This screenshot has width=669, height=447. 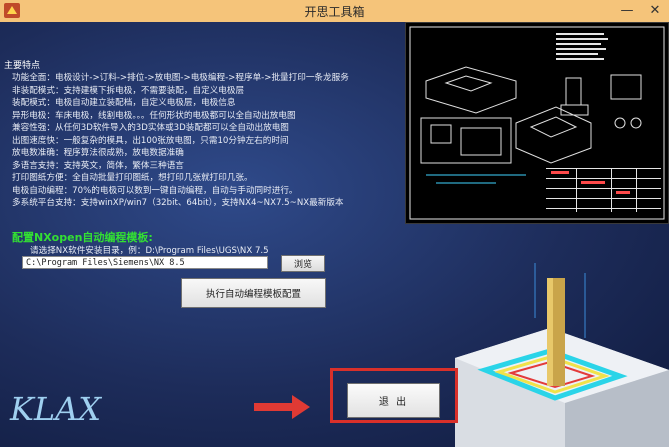 What do you see at coordinates (154, 115) in the screenshot?
I see `feature-item: 异形电极：车床电极，线割电极。。。任何形状的电极都可以全自动出放电图` at bounding box center [154, 115].